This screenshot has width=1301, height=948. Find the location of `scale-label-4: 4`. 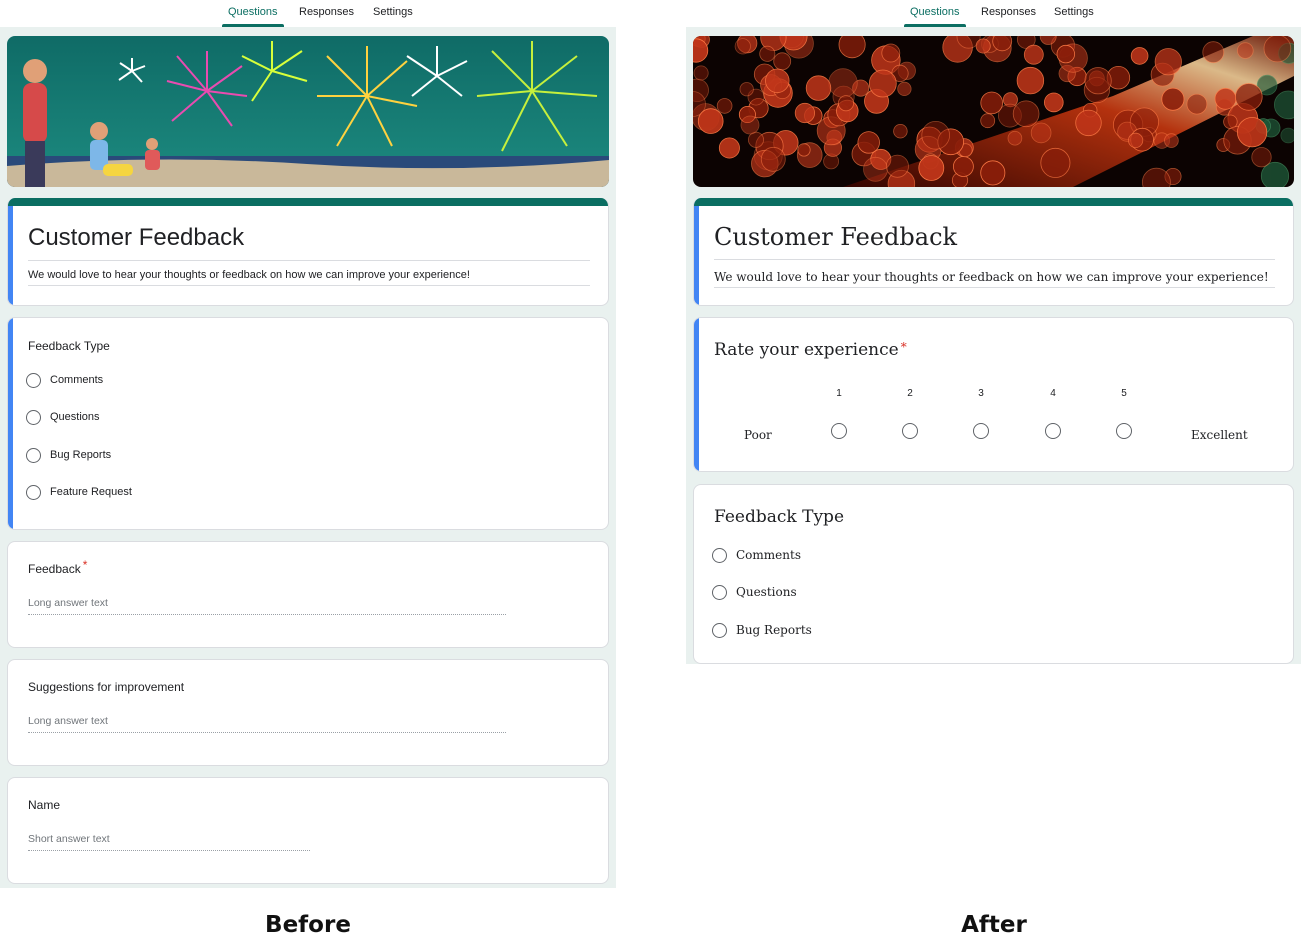

scale-label-4: 4 is located at coordinates (1053, 393).